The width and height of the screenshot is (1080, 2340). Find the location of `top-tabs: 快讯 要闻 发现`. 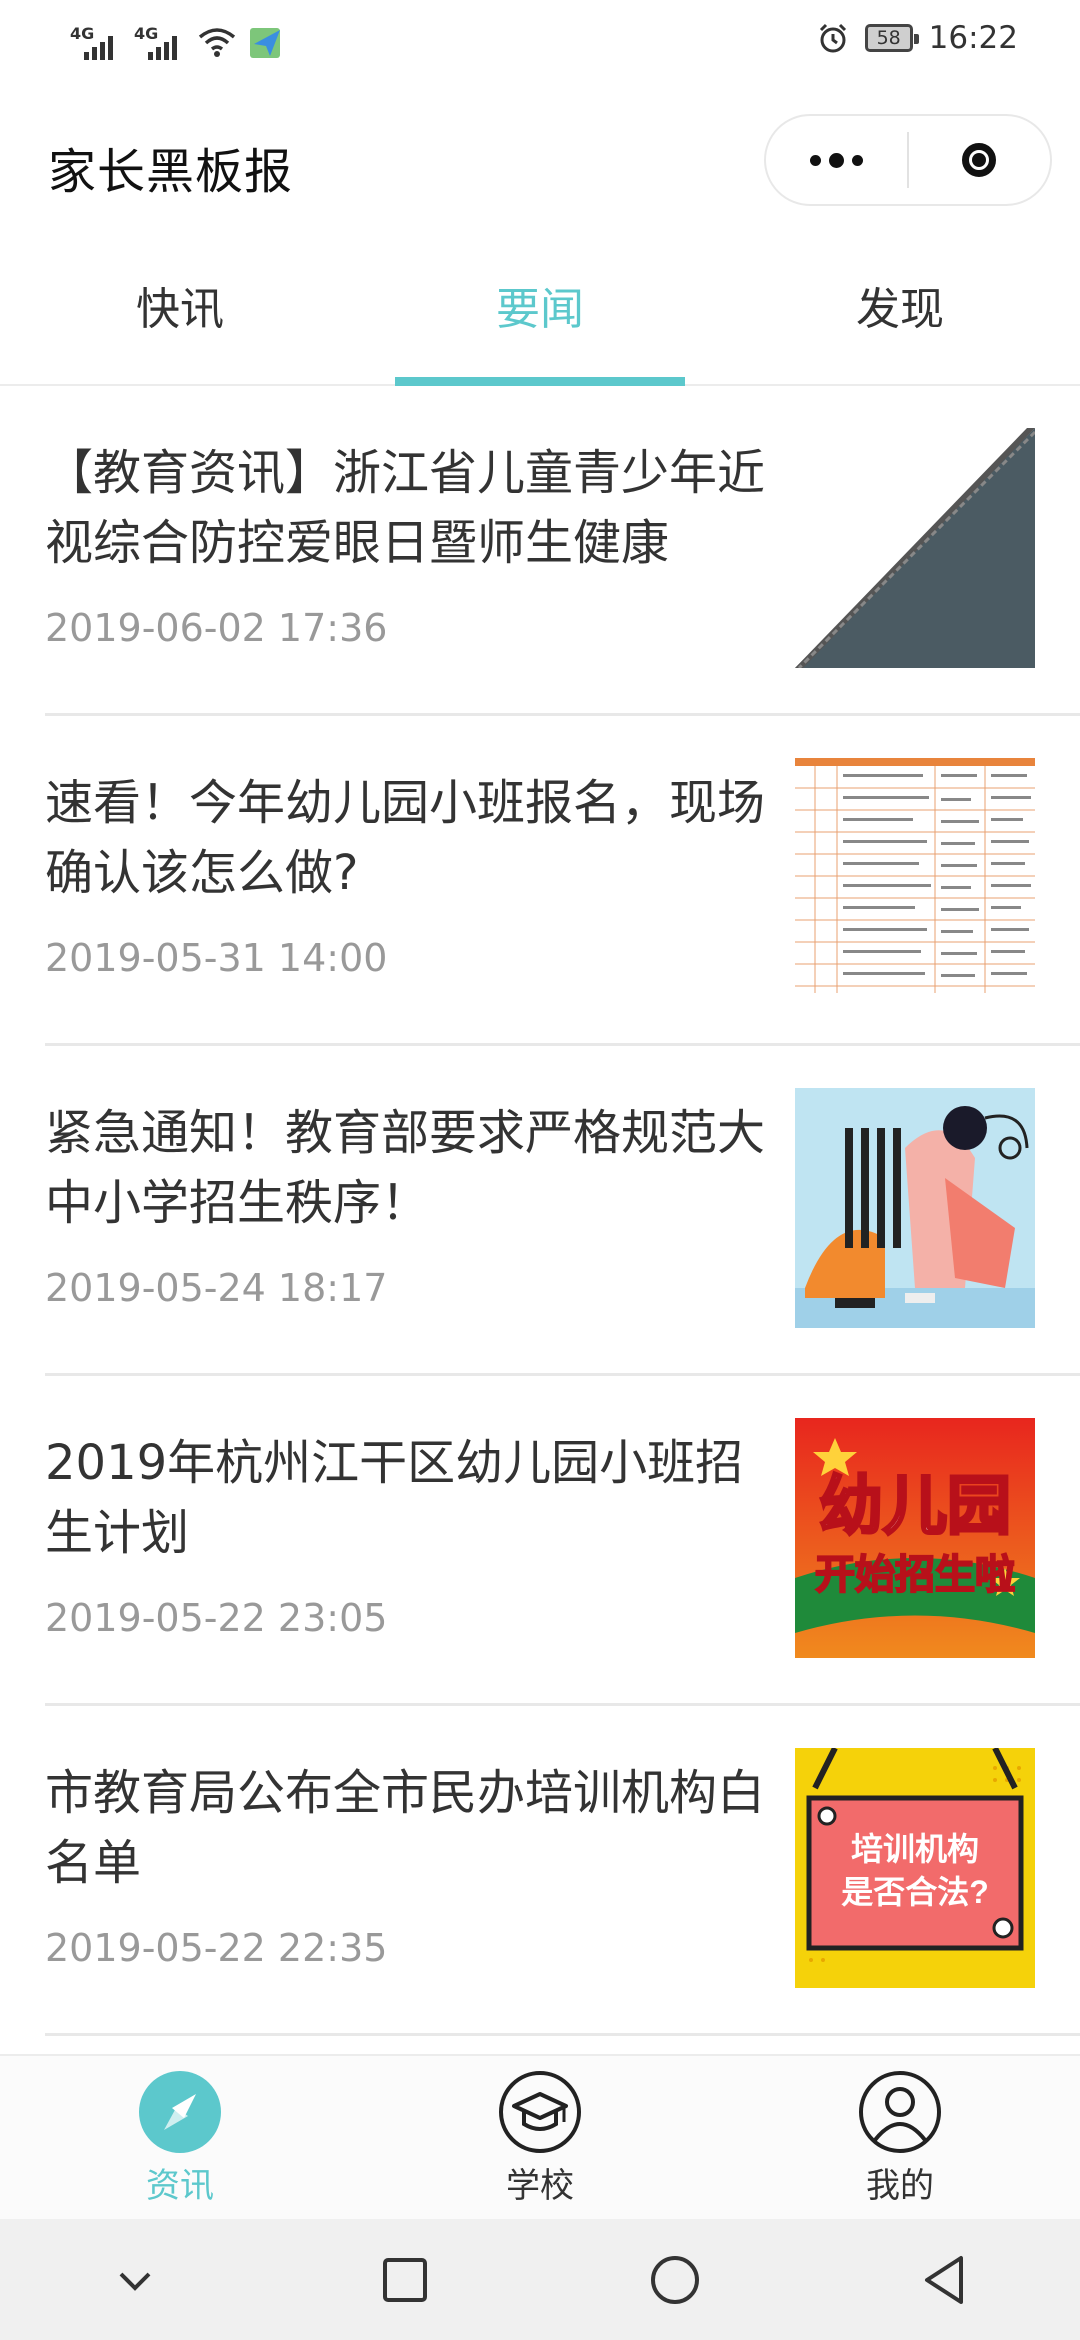

top-tabs: 快讯 要闻 发现 is located at coordinates (540, 313).